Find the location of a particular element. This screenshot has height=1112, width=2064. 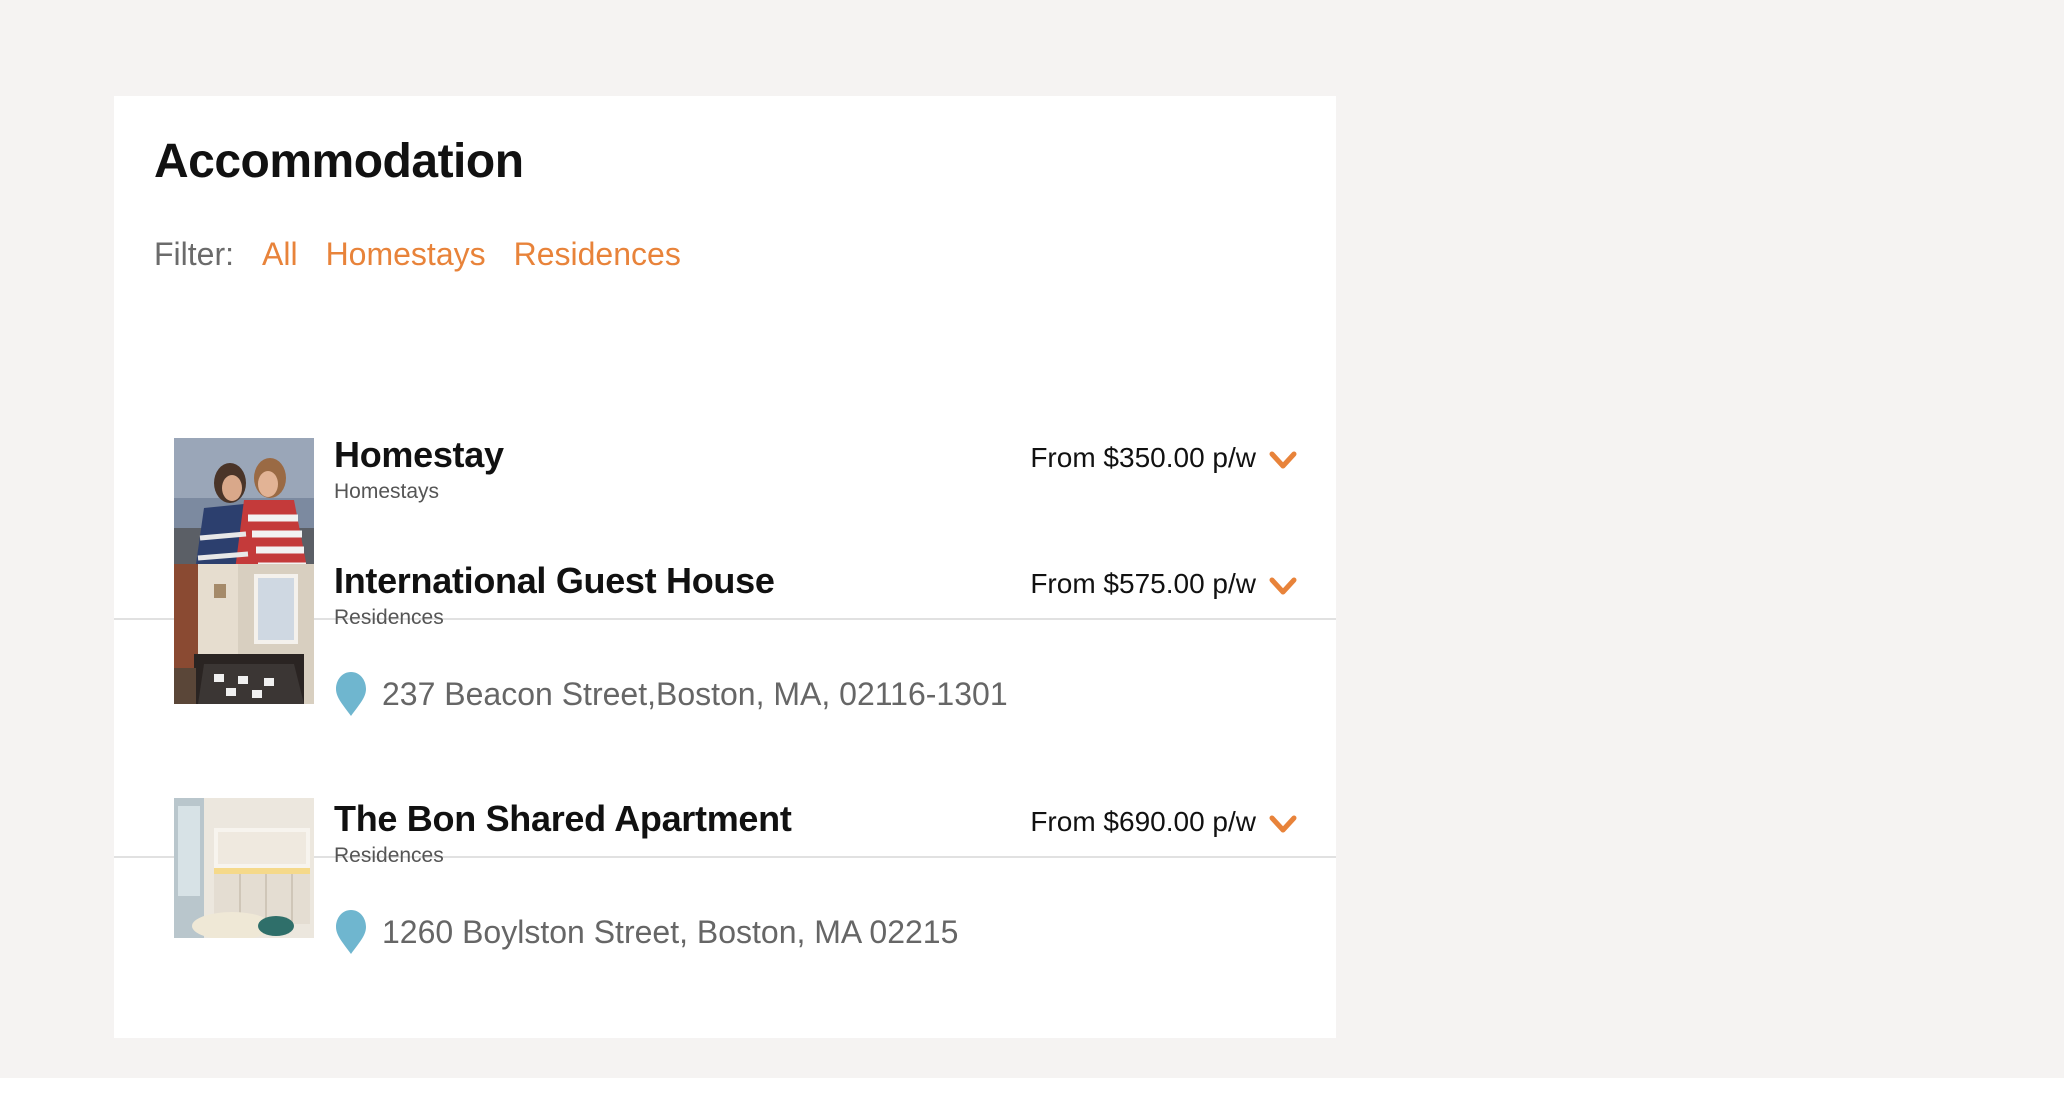

shared-apartment-image is located at coordinates (244, 868).